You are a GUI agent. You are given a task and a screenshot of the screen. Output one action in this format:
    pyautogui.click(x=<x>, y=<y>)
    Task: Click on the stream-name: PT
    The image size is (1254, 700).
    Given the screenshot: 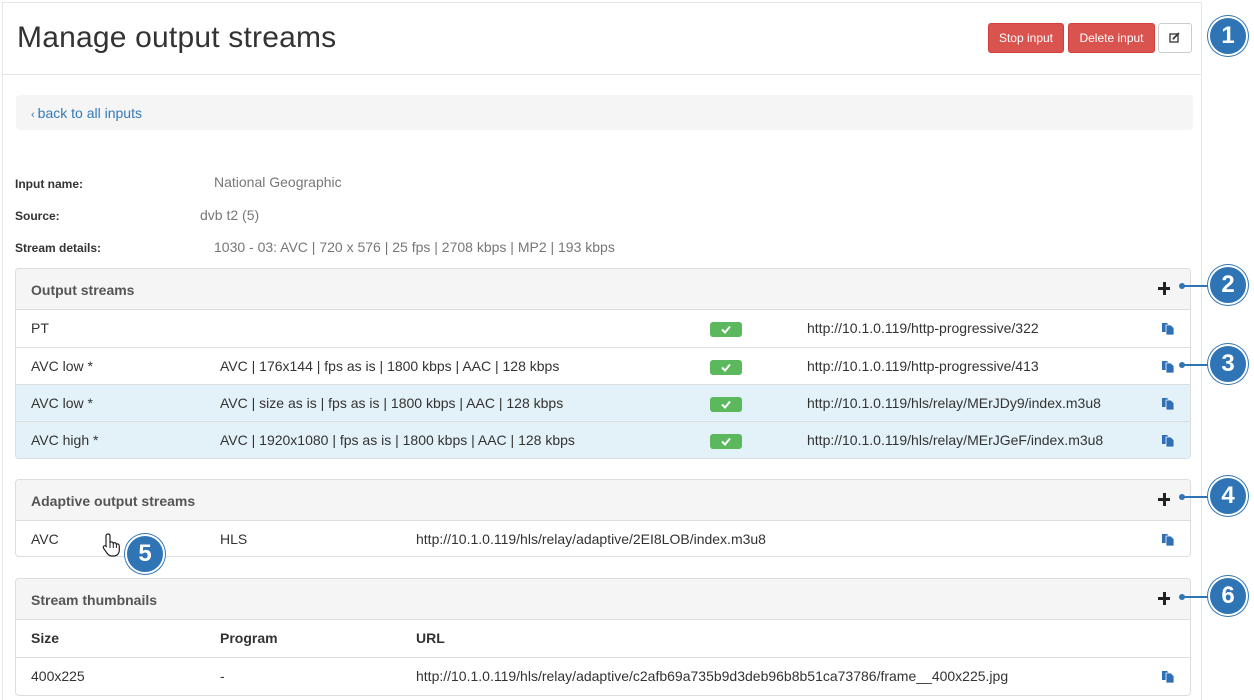 What is the action you would take?
    pyautogui.click(x=40, y=328)
    